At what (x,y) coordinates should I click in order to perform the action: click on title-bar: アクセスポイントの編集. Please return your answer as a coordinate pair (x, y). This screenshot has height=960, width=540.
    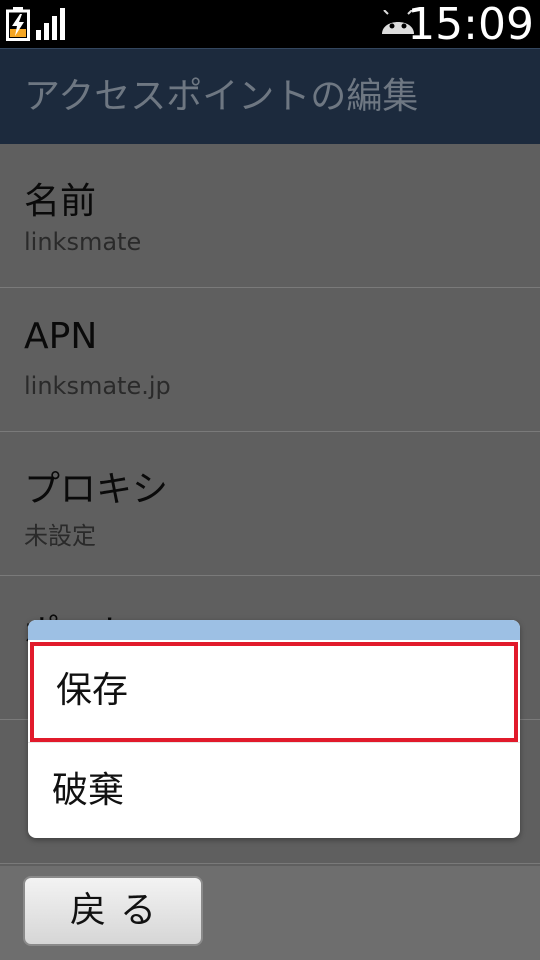
    Looking at the image, I should click on (270, 96).